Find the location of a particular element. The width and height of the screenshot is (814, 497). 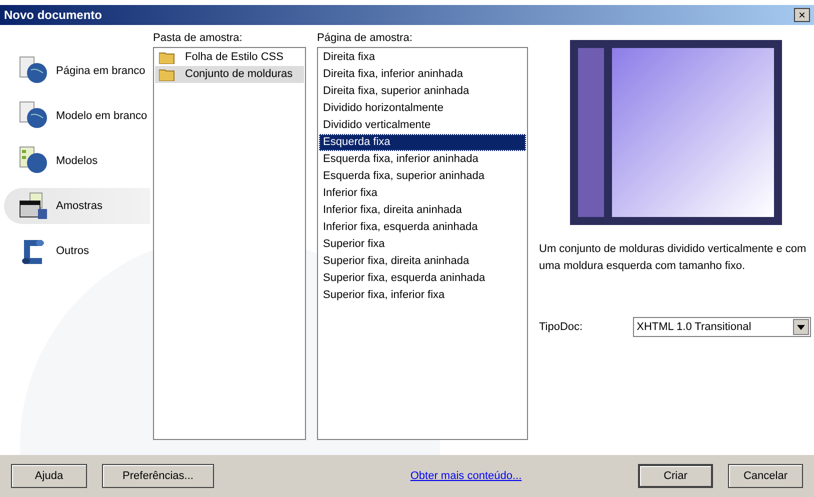

page-item: Inferior fixa, direita aninhada is located at coordinates (422, 210).